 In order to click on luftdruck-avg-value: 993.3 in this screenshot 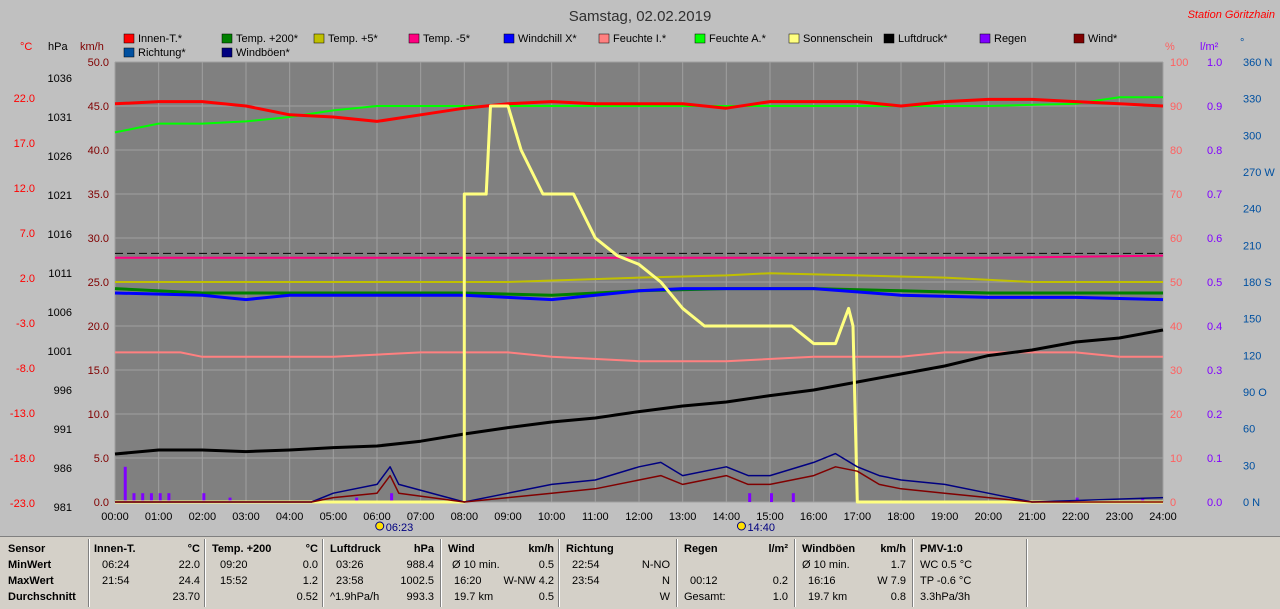, I will do `click(420, 597)`.